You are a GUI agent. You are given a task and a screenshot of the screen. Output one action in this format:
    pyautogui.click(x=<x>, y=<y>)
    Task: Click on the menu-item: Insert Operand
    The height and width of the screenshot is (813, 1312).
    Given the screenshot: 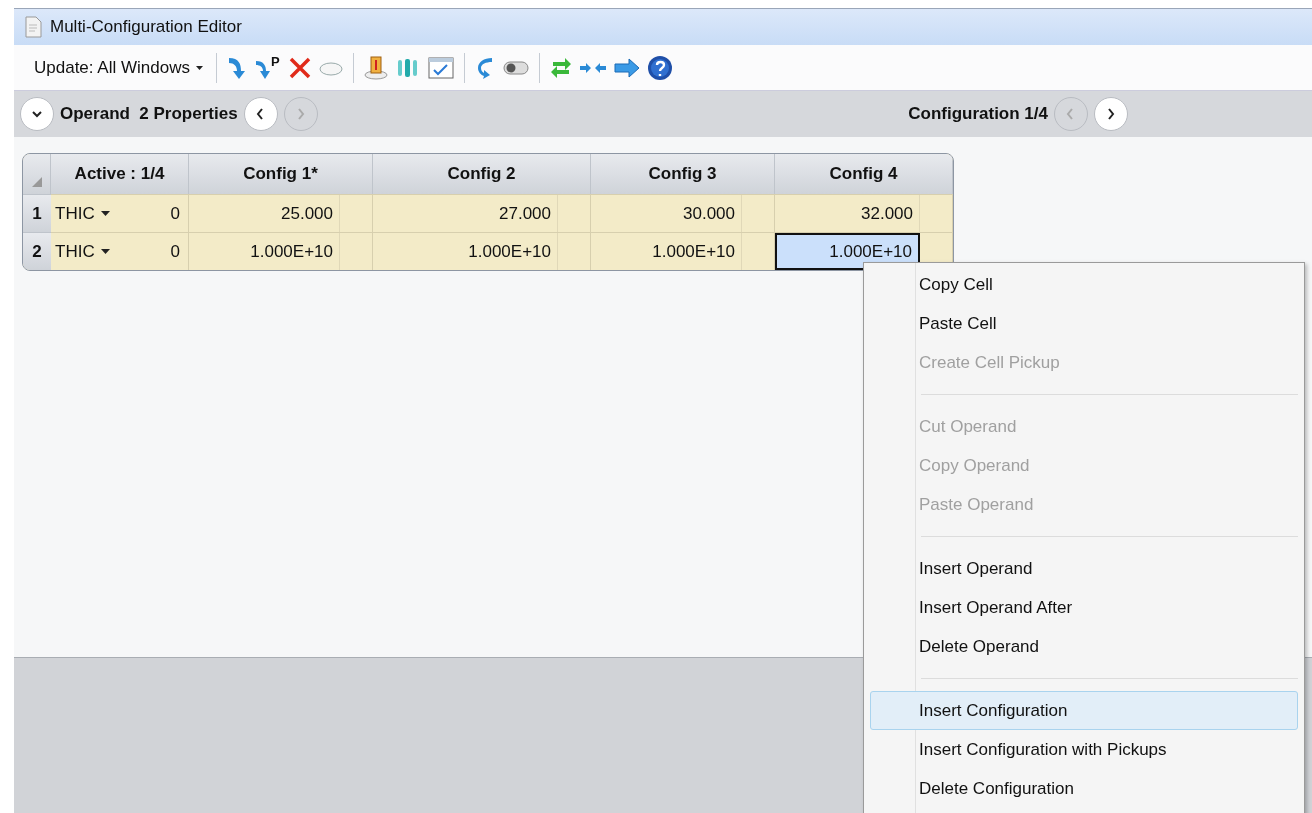 What is the action you would take?
    pyautogui.click(x=1084, y=568)
    